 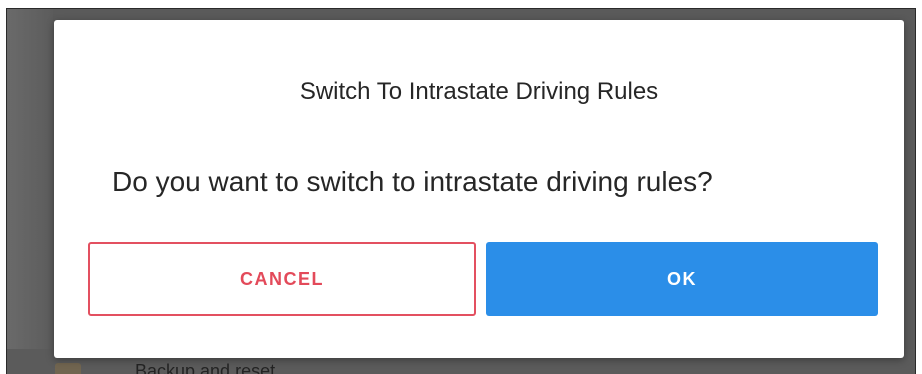 What do you see at coordinates (30, 191) in the screenshot?
I see `frame-shade` at bounding box center [30, 191].